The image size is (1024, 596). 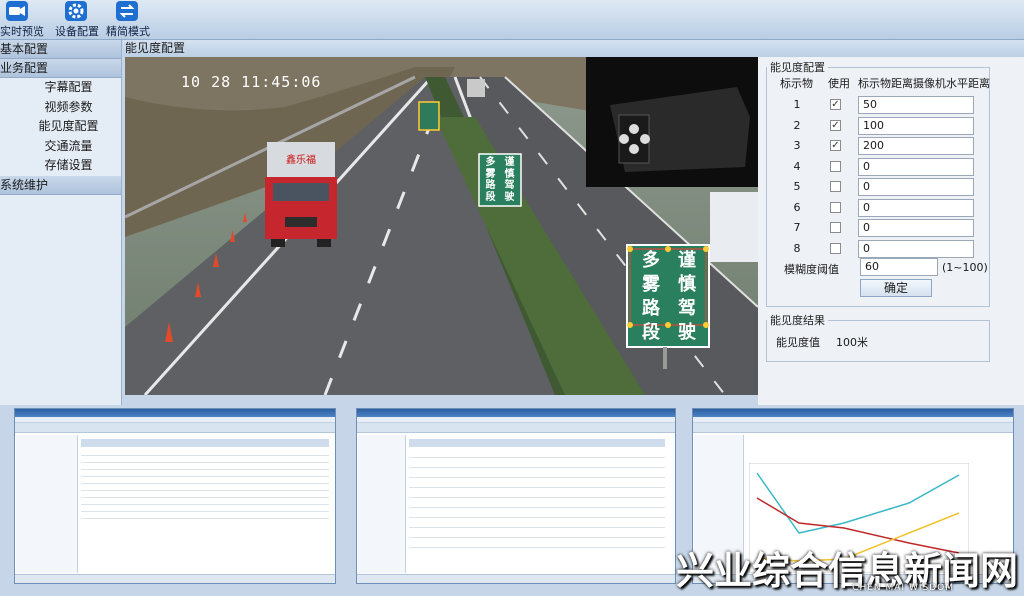 I want to click on blur-range-hint: (1~100), so click(x=965, y=267).